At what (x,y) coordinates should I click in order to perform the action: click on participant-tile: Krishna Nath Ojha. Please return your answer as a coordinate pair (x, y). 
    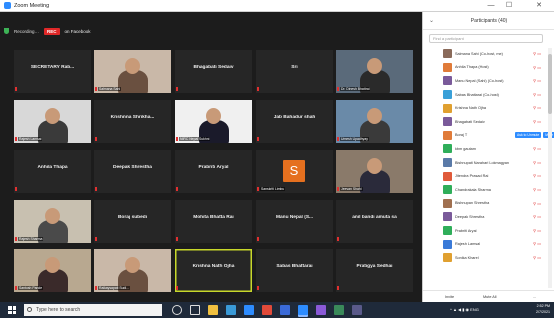
    Looking at the image, I should click on (213, 270).